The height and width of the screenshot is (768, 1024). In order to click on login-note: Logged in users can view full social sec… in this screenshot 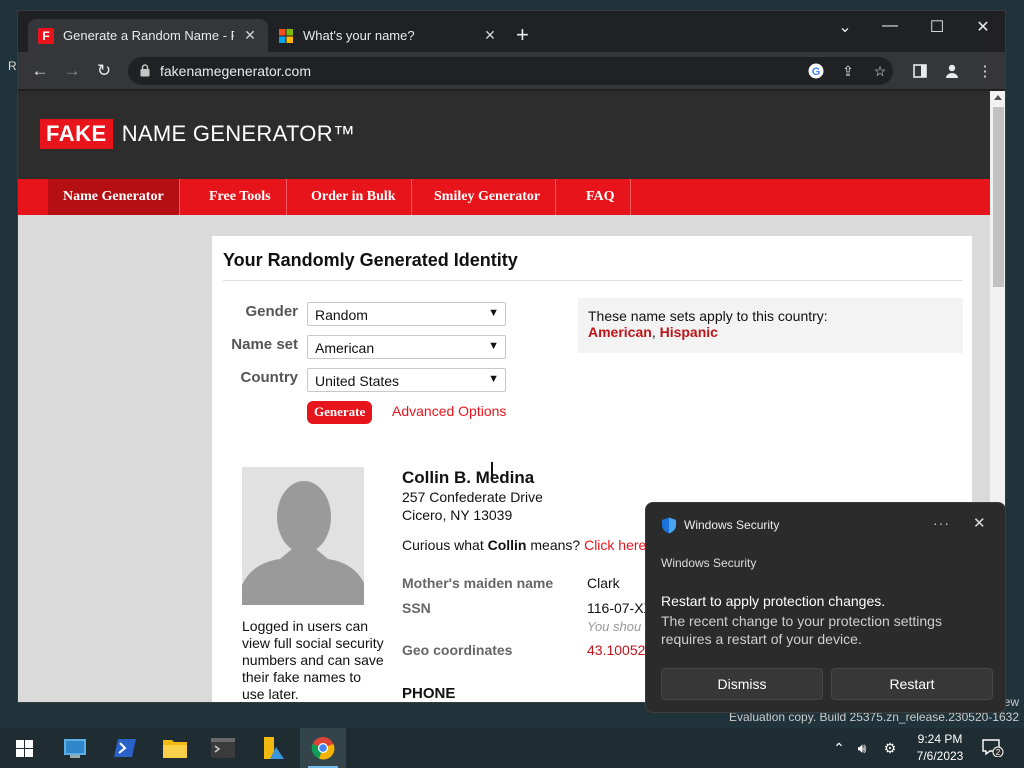, I will do `click(313, 660)`.